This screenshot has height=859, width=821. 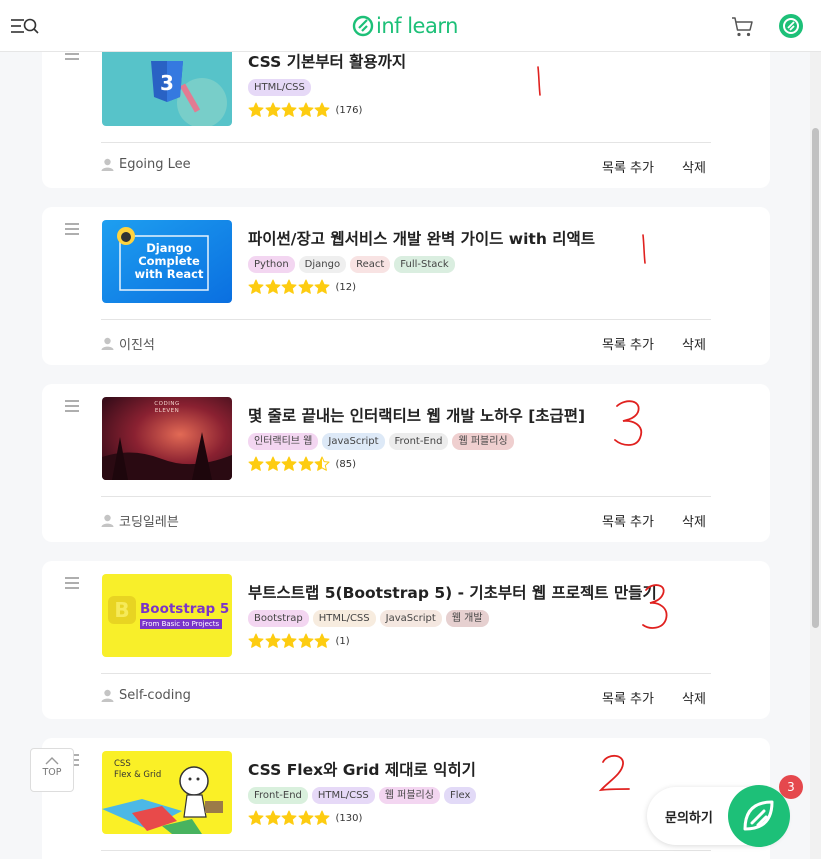 What do you see at coordinates (689, 818) in the screenshot?
I see `inquiry-label: 문의하기` at bounding box center [689, 818].